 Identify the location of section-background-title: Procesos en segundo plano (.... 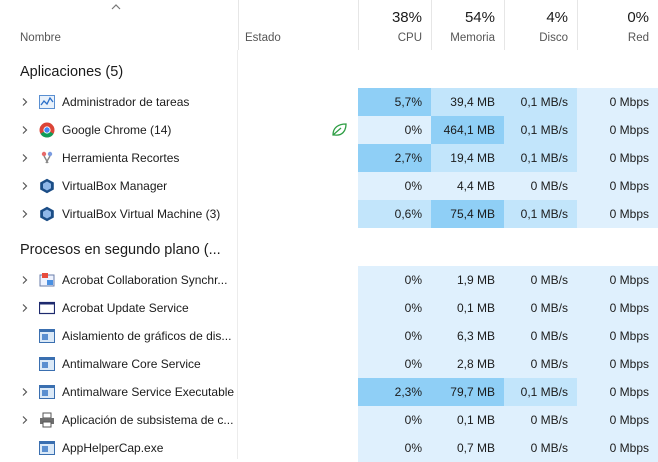
(120, 250).